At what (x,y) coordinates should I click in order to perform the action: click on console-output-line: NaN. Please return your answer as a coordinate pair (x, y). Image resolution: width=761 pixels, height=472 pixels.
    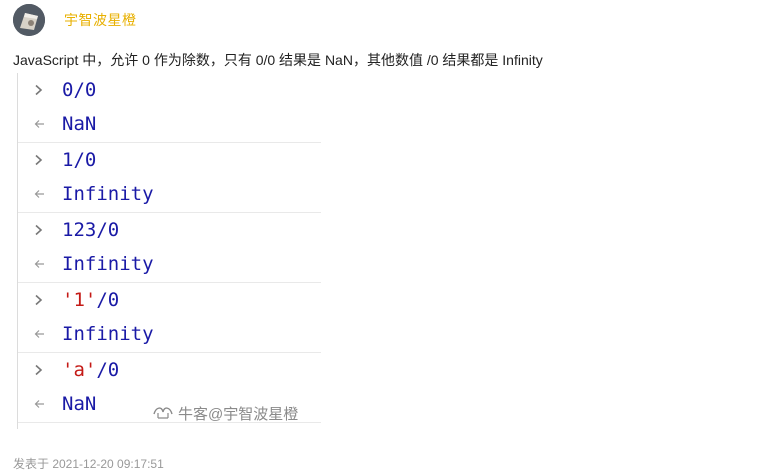
    Looking at the image, I should click on (169, 124).